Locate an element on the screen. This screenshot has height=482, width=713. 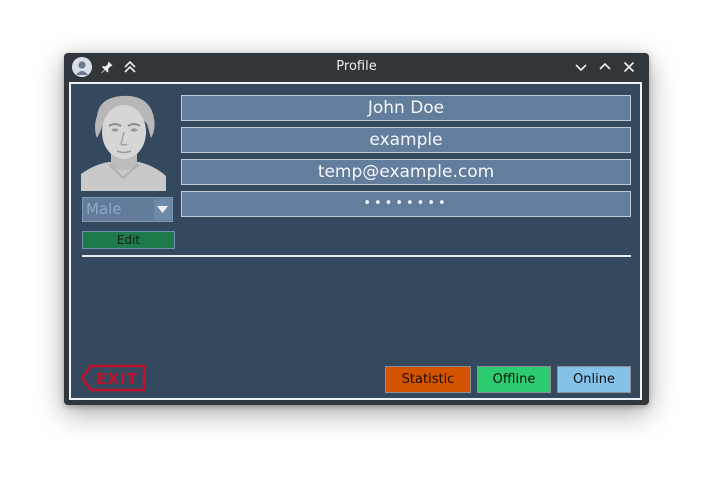
offline-button: Offline is located at coordinates (514, 379).